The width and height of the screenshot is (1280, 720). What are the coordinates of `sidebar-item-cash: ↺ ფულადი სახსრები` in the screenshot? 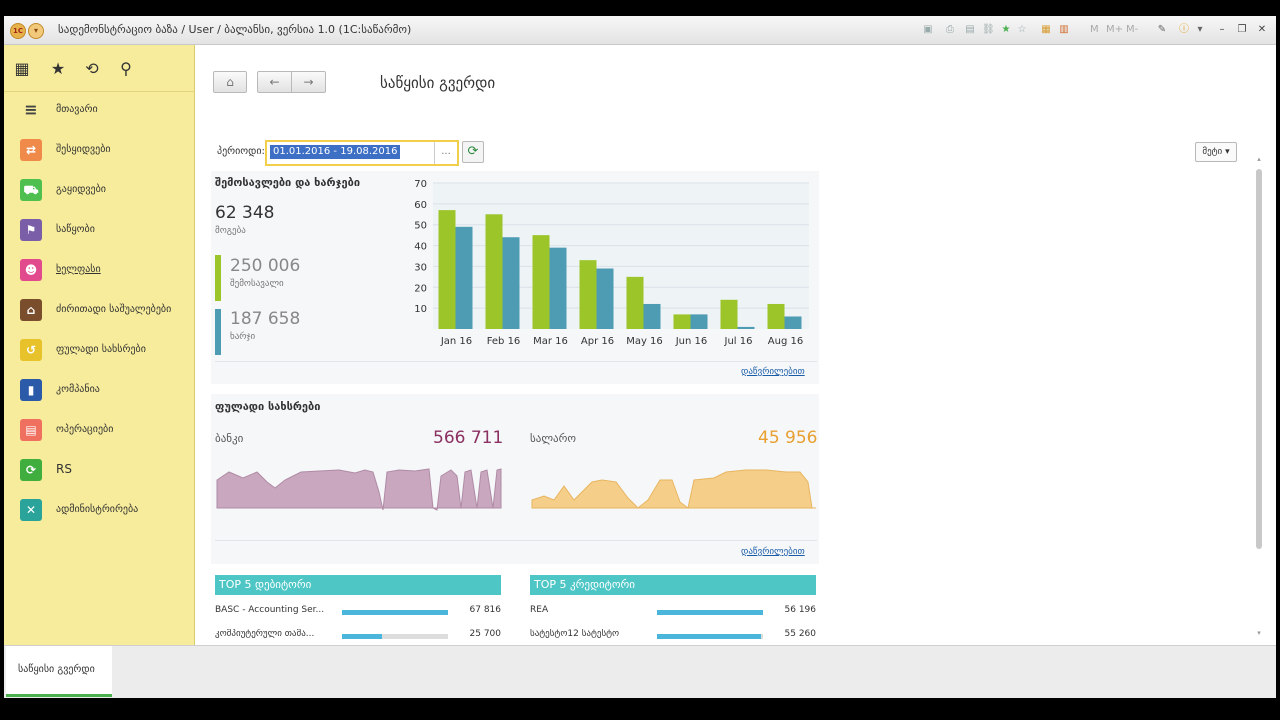 It's located at (99, 351).